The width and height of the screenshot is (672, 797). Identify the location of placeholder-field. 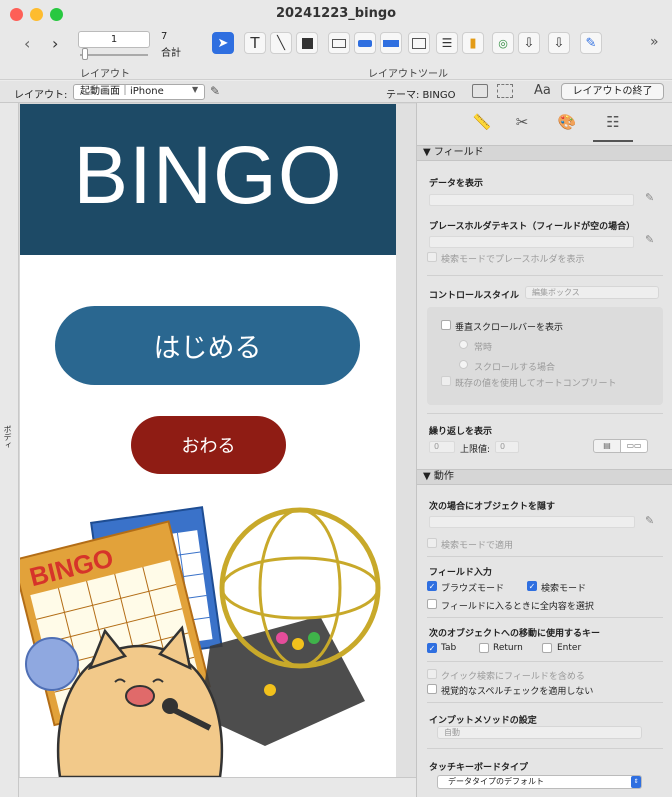
(531, 242).